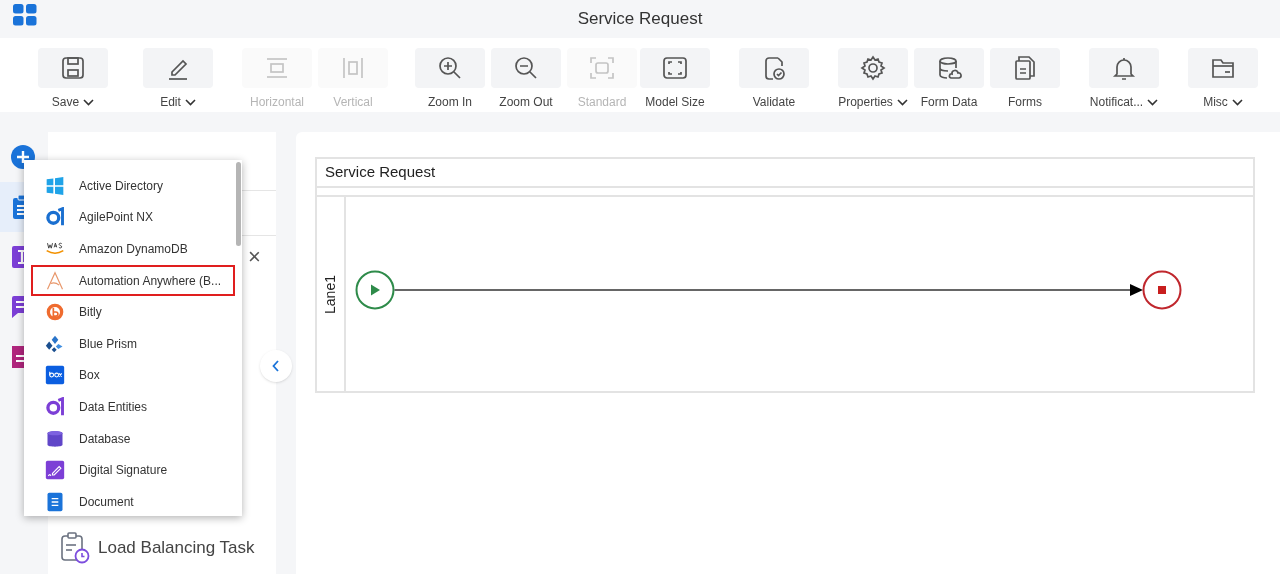 Image resolution: width=1280 pixels, height=574 pixels. Describe the element at coordinates (865, 102) in the screenshot. I see `toolbar-label: Properties` at that location.